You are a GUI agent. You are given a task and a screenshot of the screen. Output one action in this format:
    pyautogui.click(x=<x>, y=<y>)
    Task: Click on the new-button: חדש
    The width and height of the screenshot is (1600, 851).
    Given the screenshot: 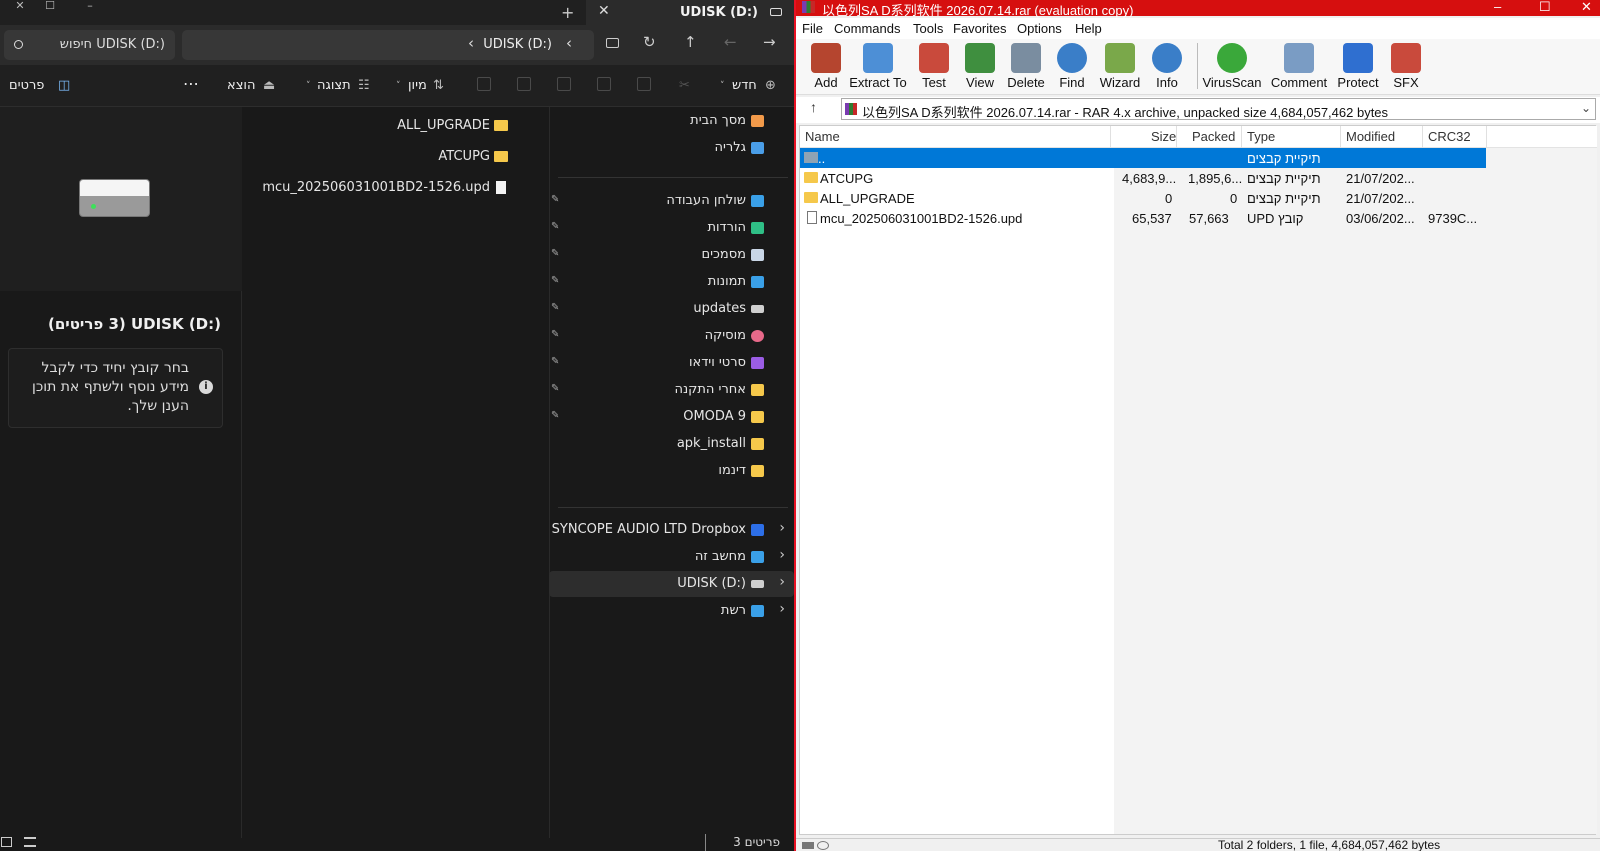 What is the action you would take?
    pyautogui.click(x=744, y=85)
    